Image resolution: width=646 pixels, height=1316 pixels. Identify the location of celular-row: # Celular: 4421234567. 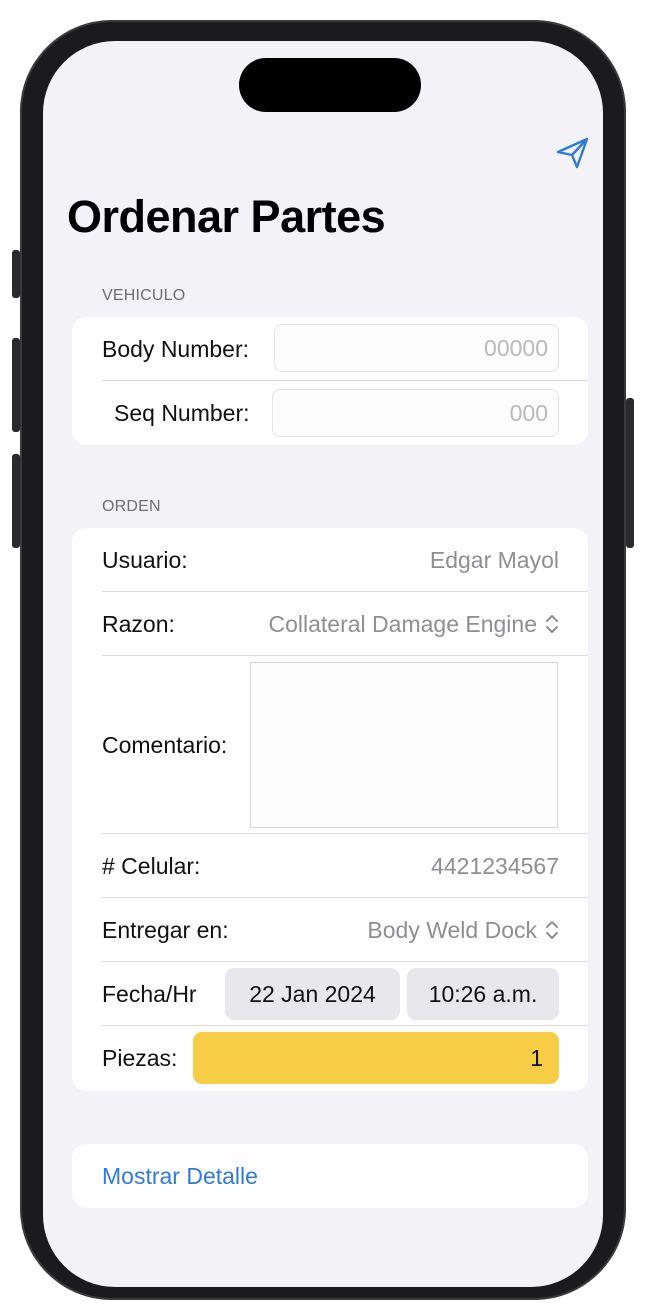
(330, 866).